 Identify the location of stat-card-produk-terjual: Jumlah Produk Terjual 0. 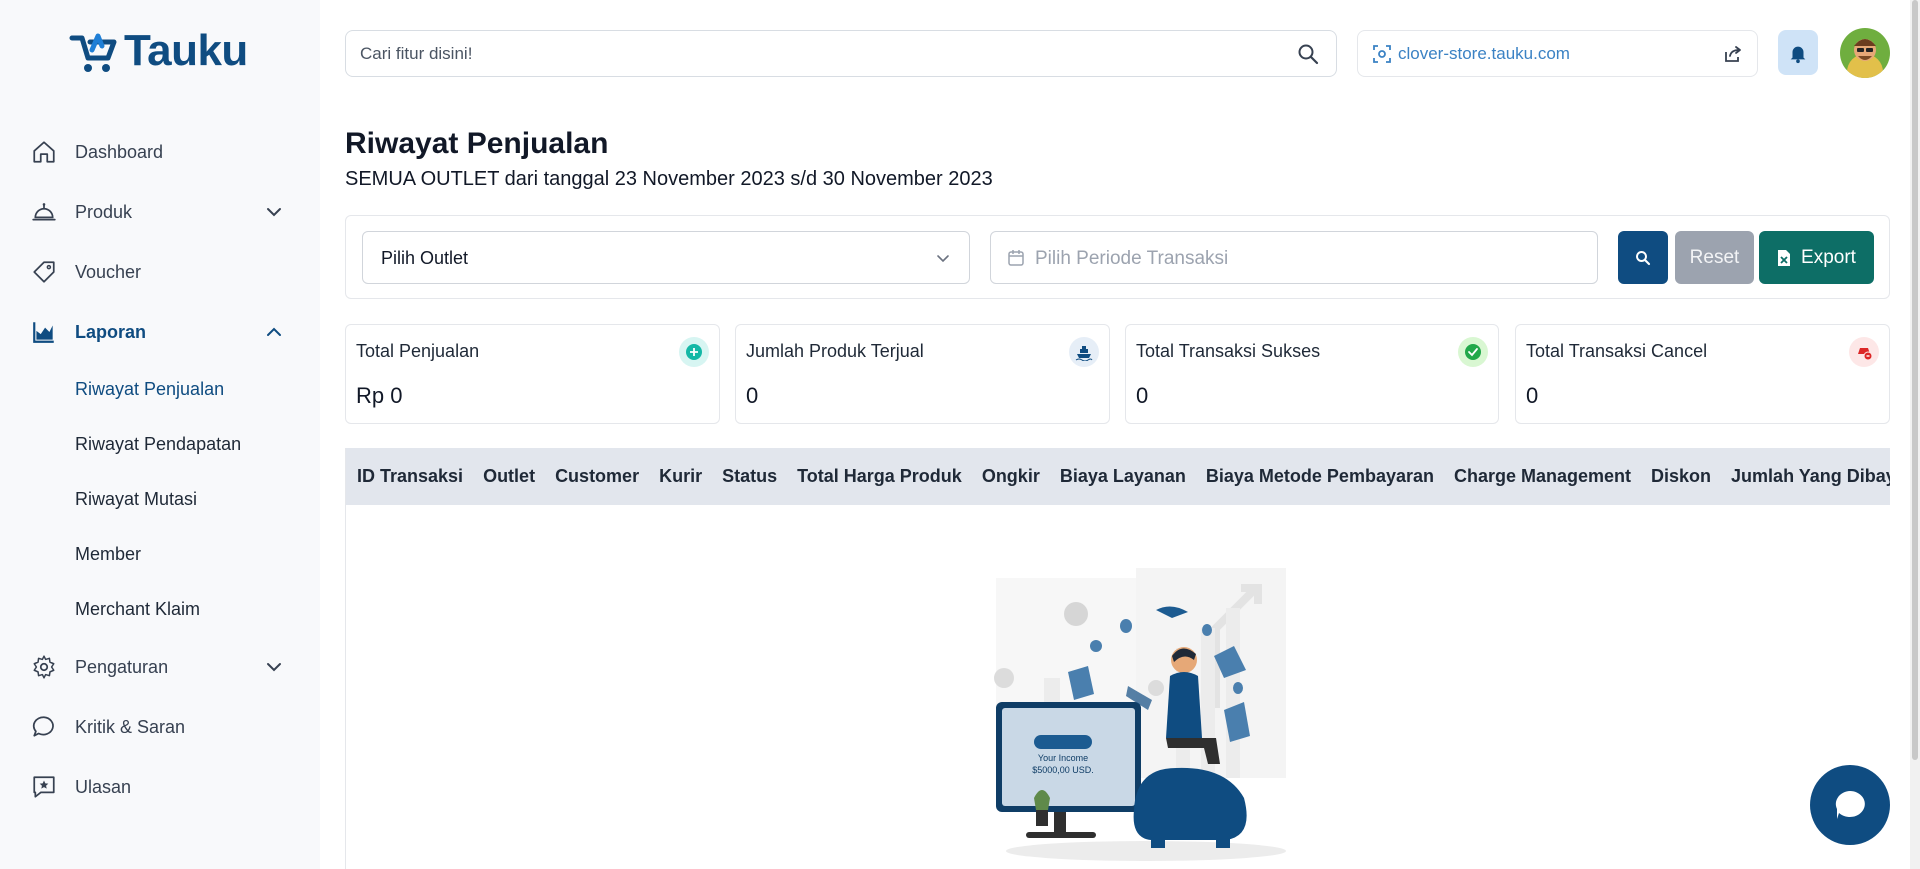
(922, 374).